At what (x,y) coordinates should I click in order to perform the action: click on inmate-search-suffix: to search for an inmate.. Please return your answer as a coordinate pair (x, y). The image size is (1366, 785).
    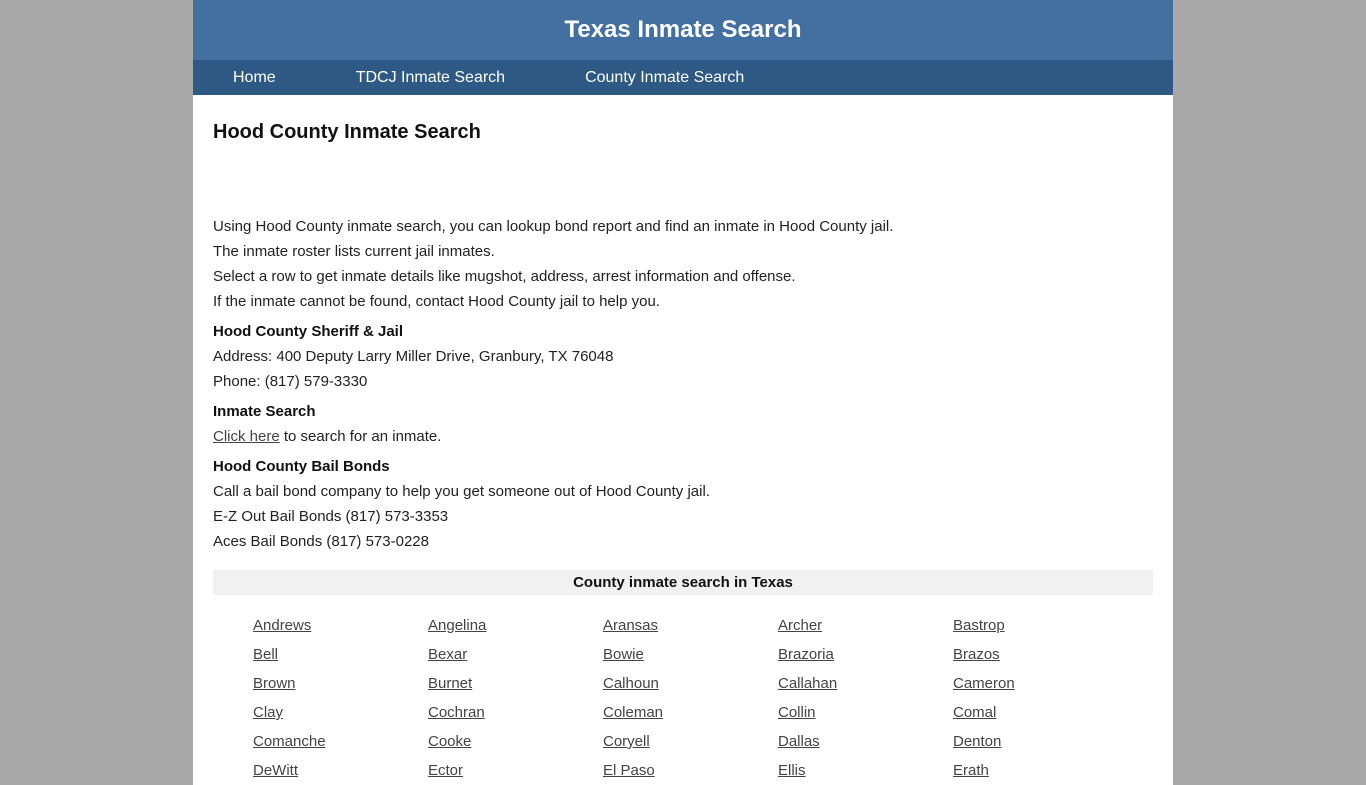
    Looking at the image, I should click on (360, 436).